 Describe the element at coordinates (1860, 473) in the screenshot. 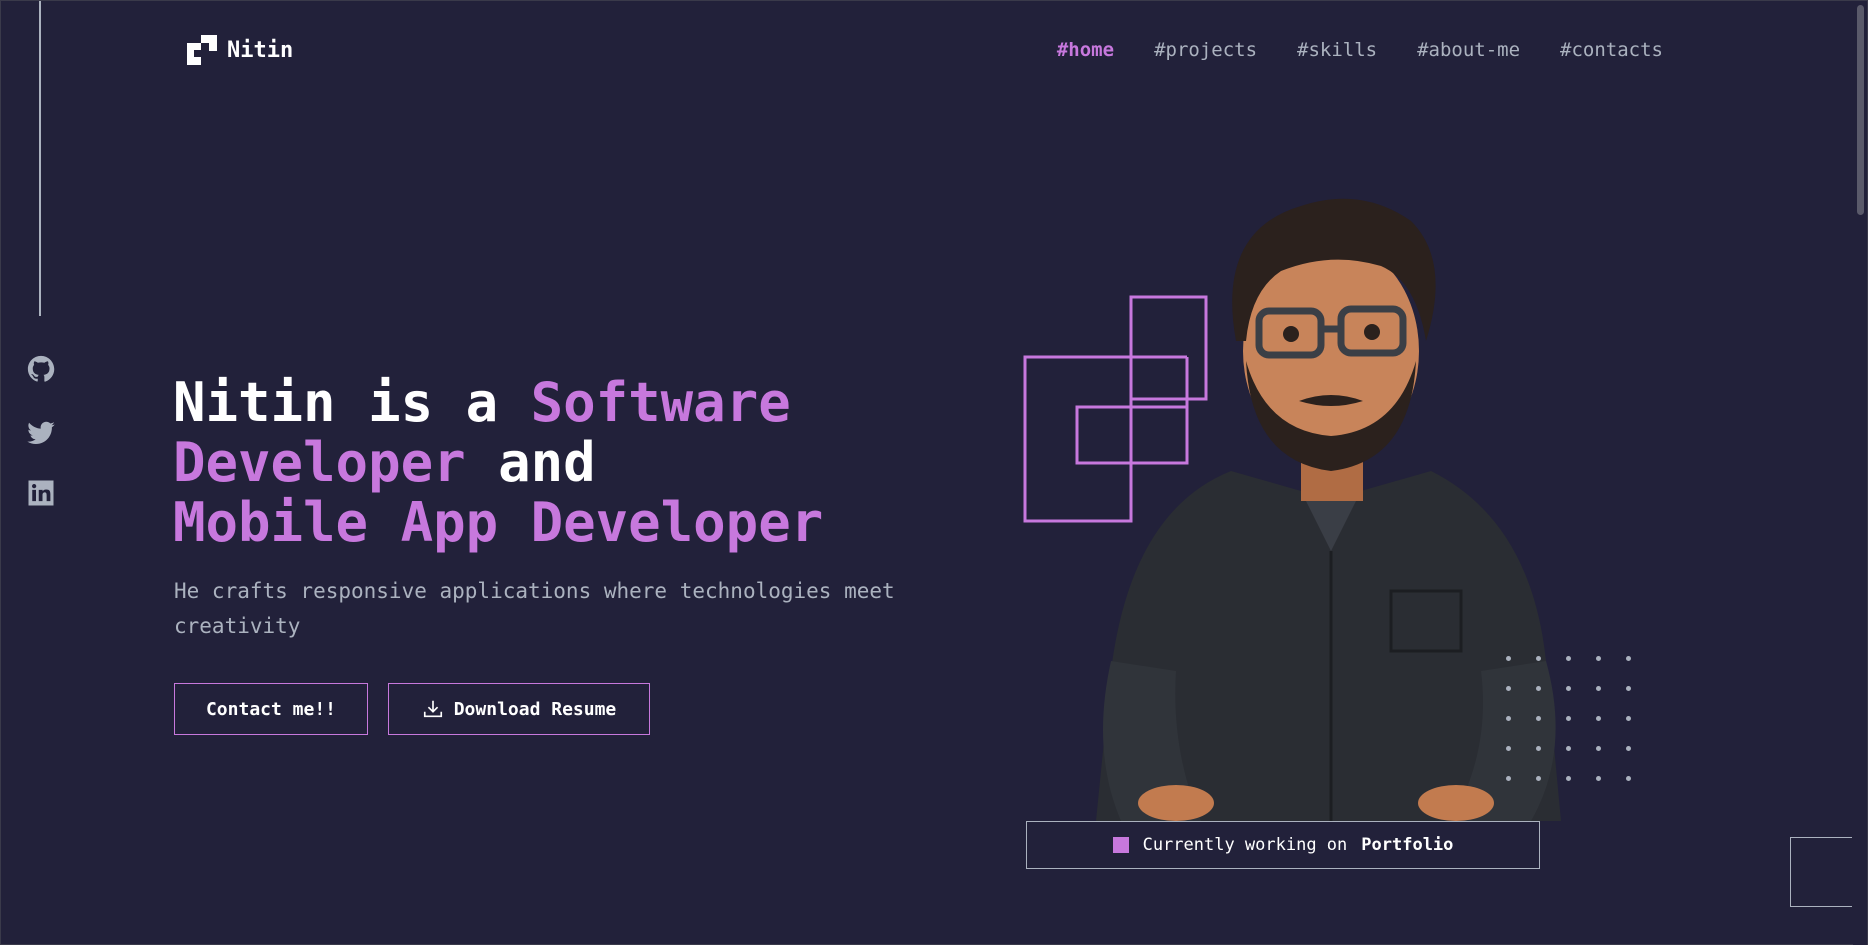

I see `scrollbar` at that location.